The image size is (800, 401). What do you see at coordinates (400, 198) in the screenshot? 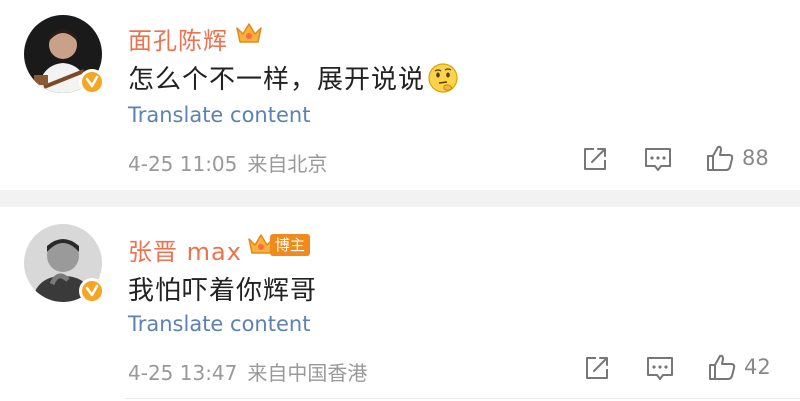
I see `comment-separator` at bounding box center [400, 198].